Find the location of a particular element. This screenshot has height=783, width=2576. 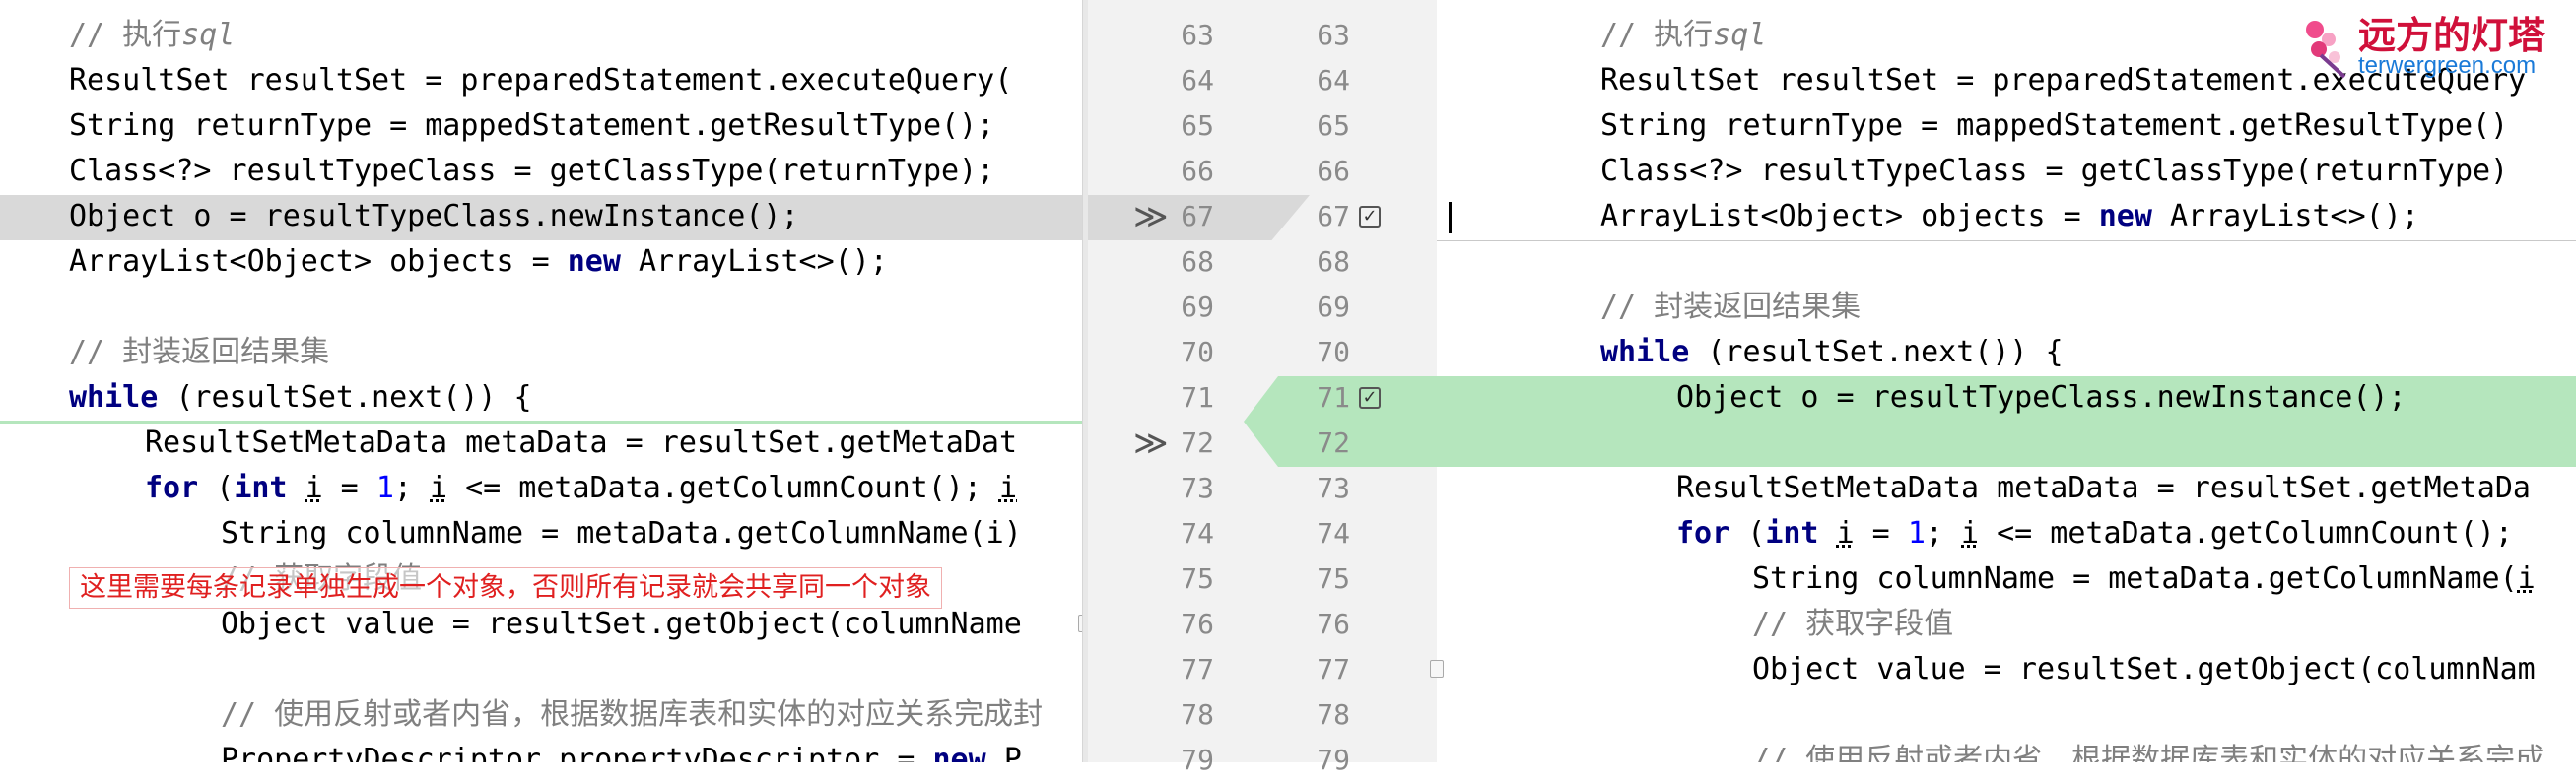

left-line-number: 69 is located at coordinates (1197, 307).